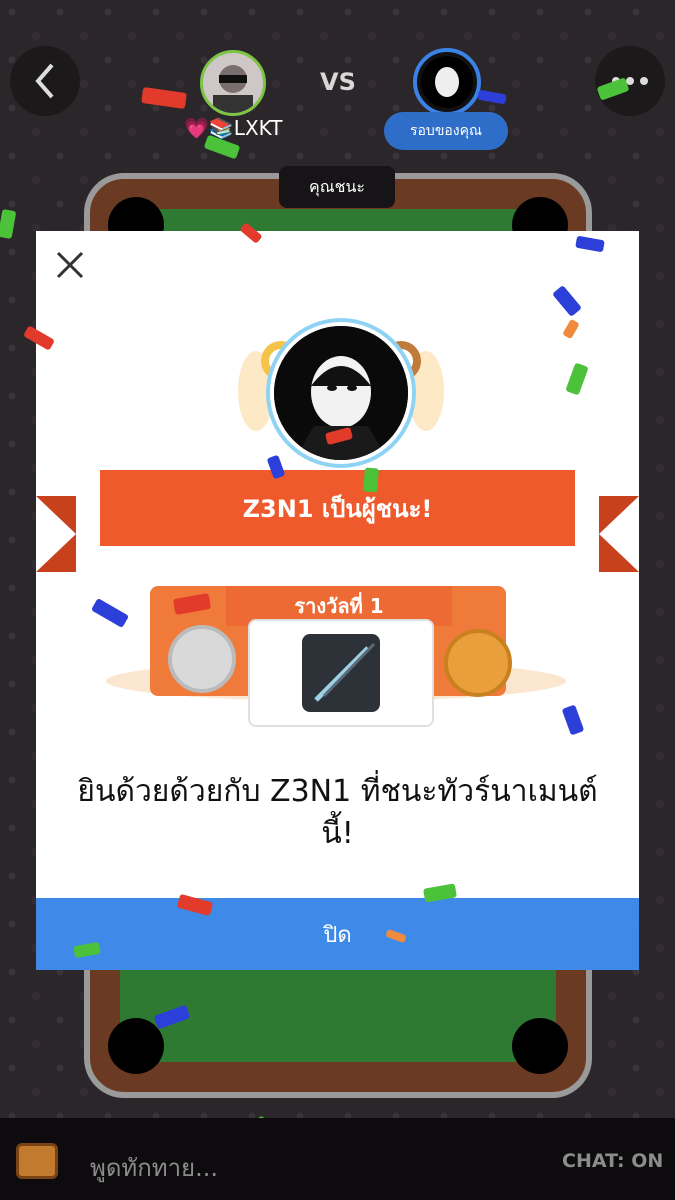 The image size is (675, 1200). I want to click on ribbon-tail-right, so click(619, 534).